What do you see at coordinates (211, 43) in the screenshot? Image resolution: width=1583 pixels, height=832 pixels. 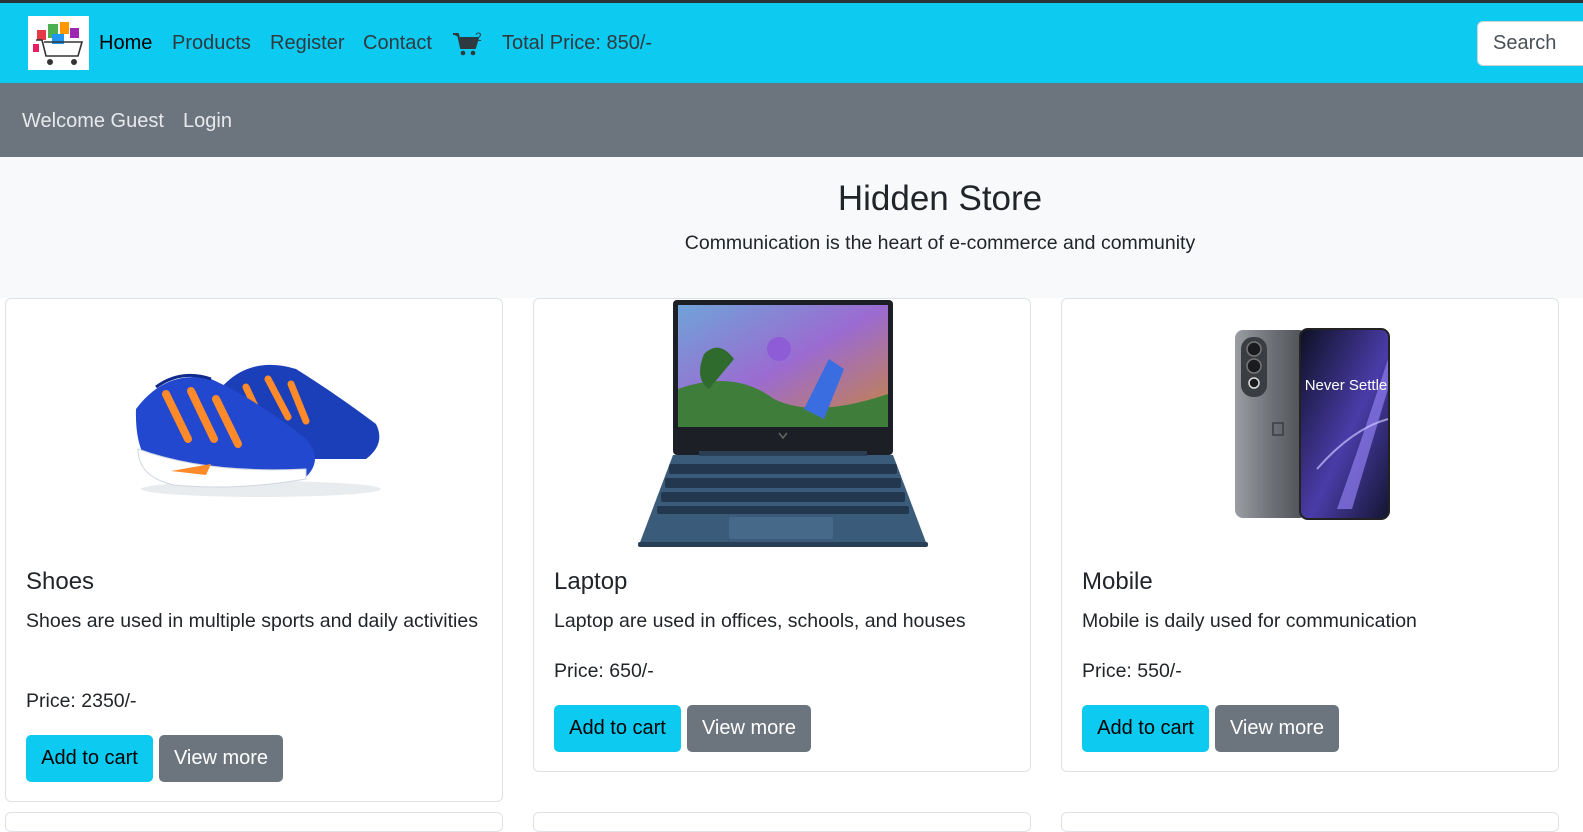 I see `nav-products: Products` at bounding box center [211, 43].